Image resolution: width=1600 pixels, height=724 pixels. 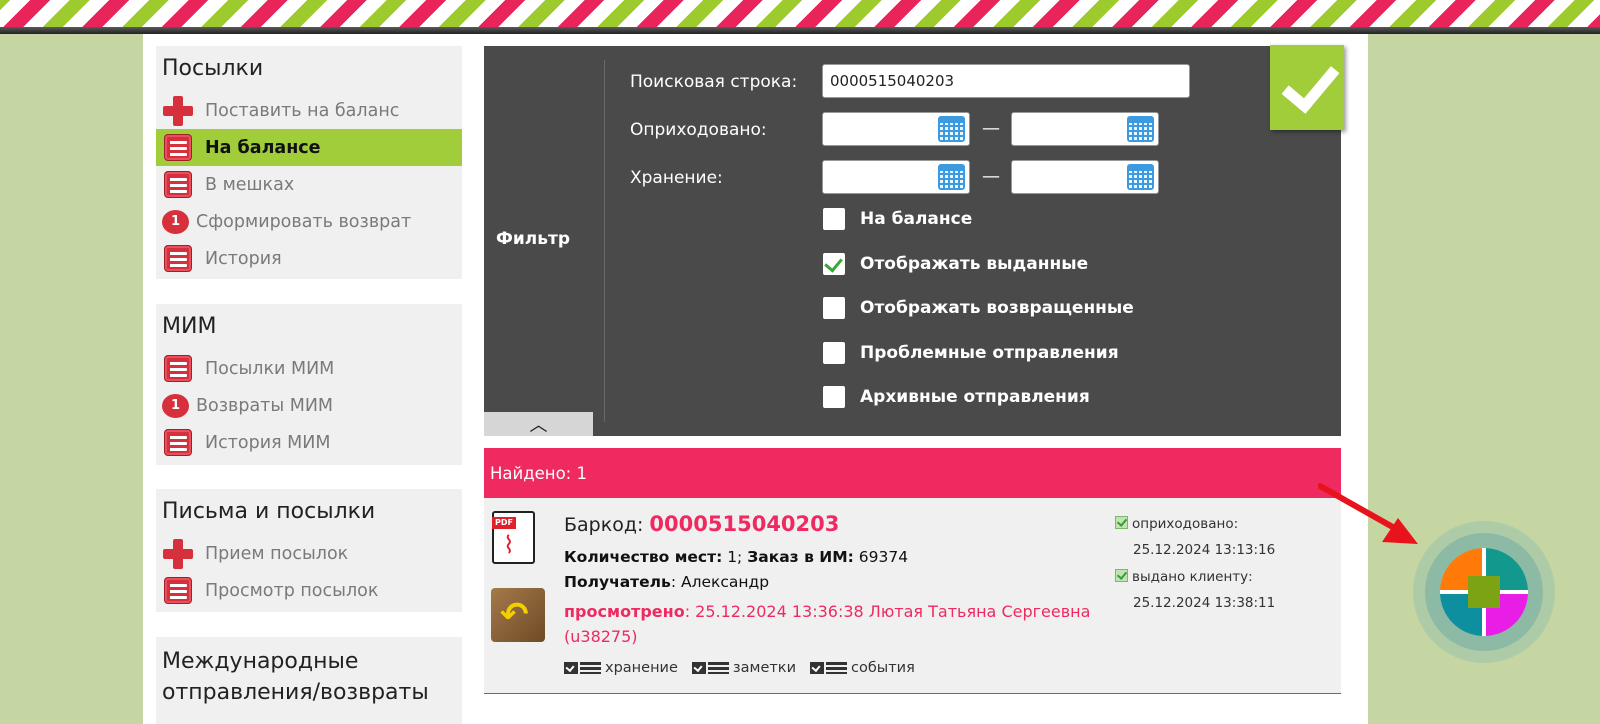 What do you see at coordinates (975, 397) in the screenshot?
I see `checkbox-label: Архивные отправления` at bounding box center [975, 397].